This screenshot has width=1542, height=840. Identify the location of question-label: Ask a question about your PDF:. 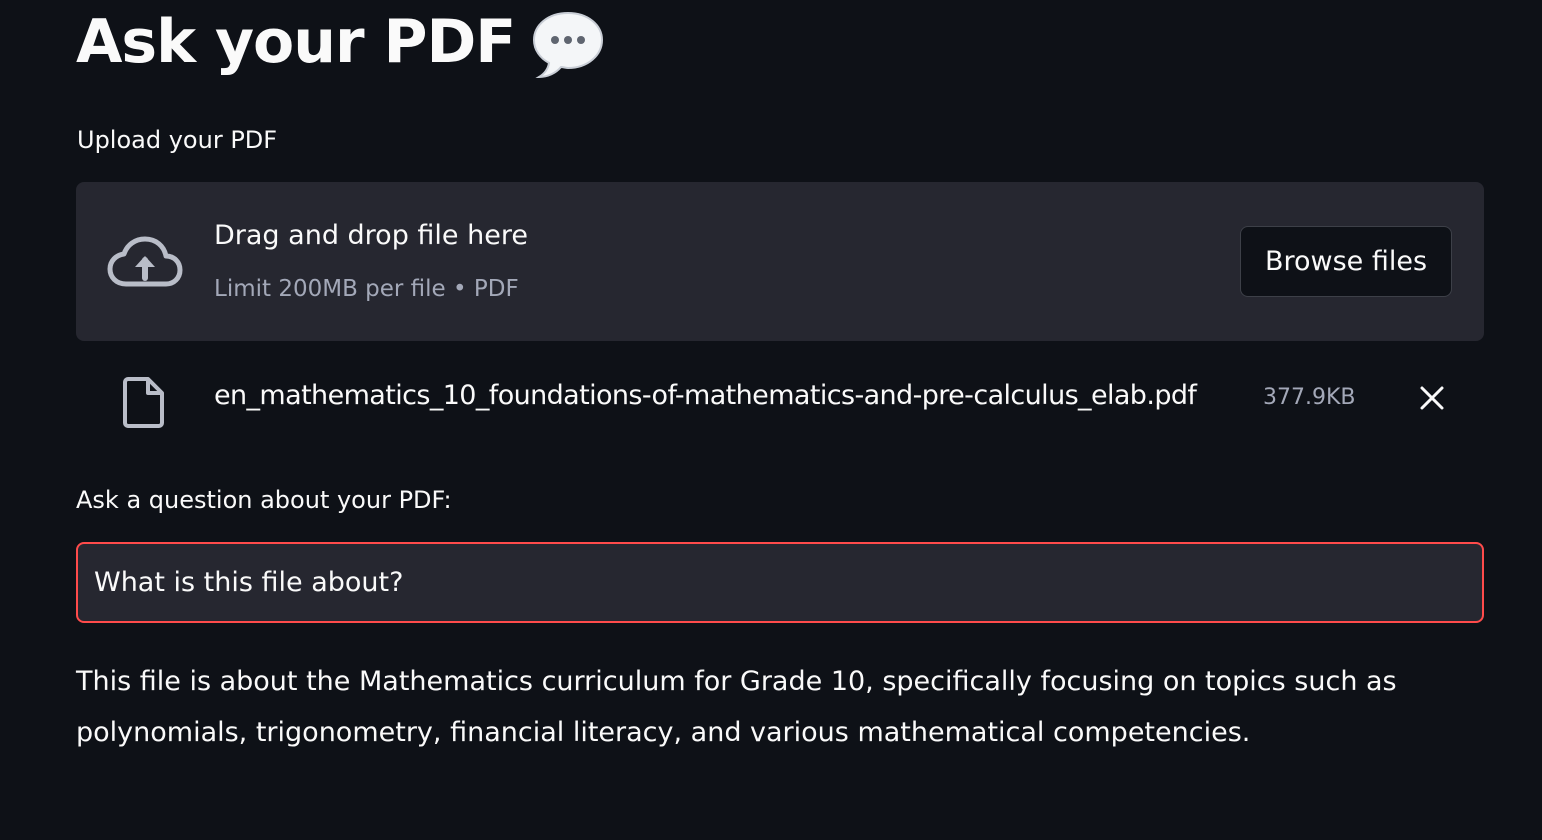
(264, 500).